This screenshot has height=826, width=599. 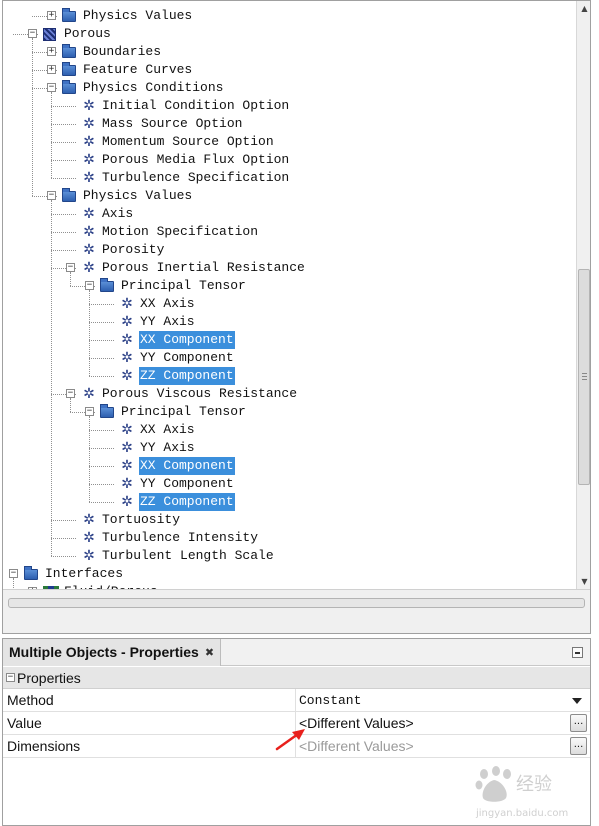 What do you see at coordinates (49, 678) in the screenshot?
I see `section-label: Properties` at bounding box center [49, 678].